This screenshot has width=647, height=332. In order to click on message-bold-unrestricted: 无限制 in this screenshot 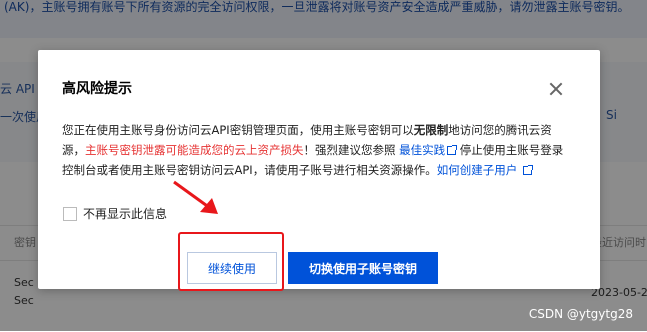, I will do `click(431, 130)`.